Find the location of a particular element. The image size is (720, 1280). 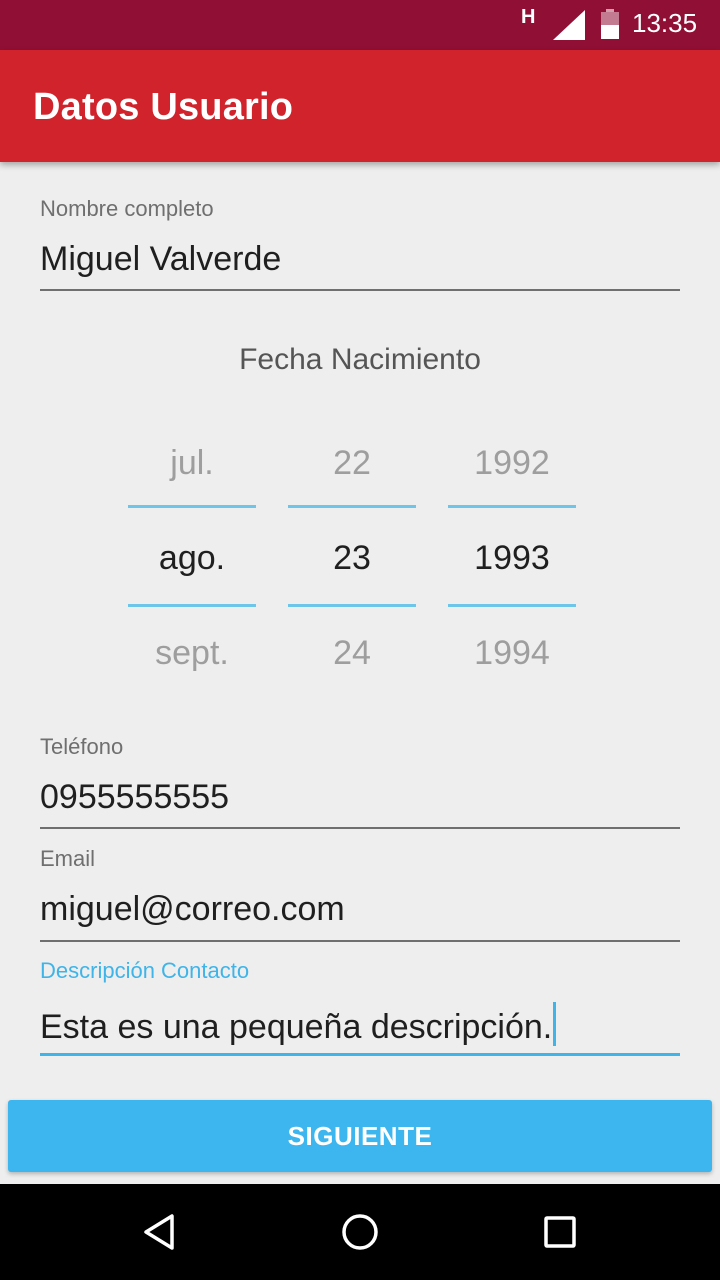

battery-icon is located at coordinates (610, 26).